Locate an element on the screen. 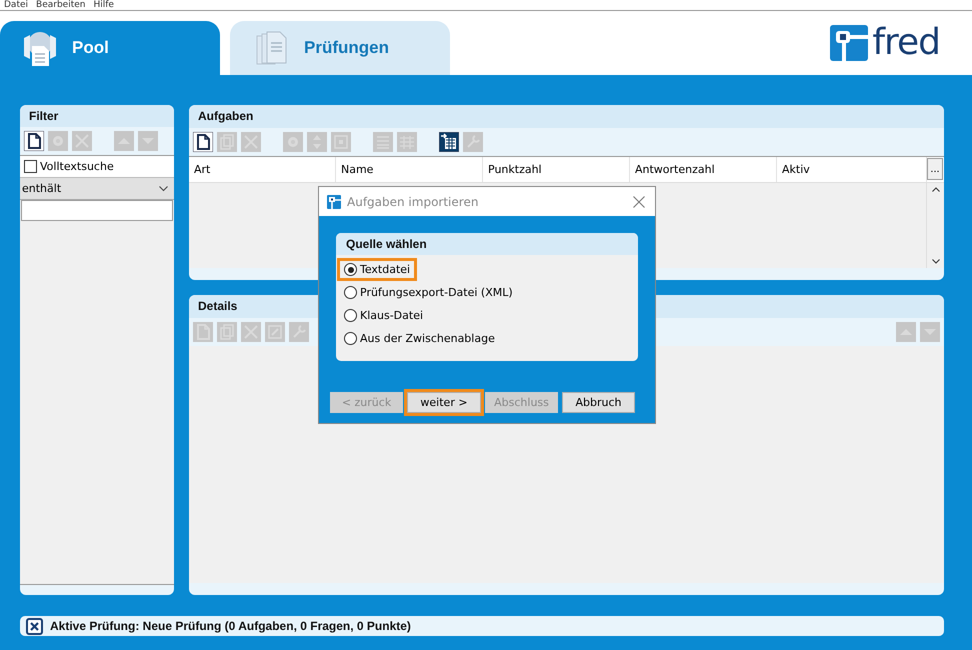 The height and width of the screenshot is (650, 972). menu-item: Bearbeiten is located at coordinates (61, 5).